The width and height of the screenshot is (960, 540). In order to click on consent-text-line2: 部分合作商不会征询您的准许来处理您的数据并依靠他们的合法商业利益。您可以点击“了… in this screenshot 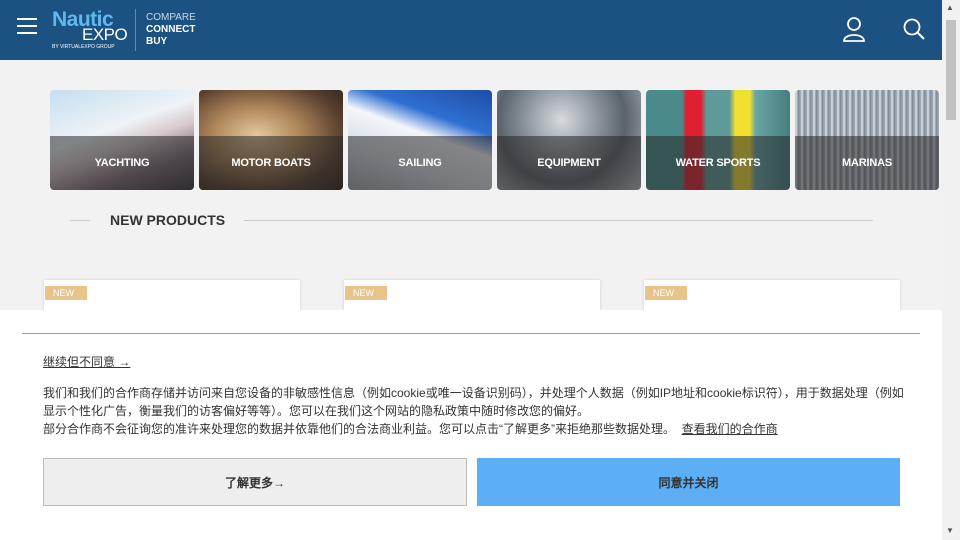, I will do `click(478, 429)`.